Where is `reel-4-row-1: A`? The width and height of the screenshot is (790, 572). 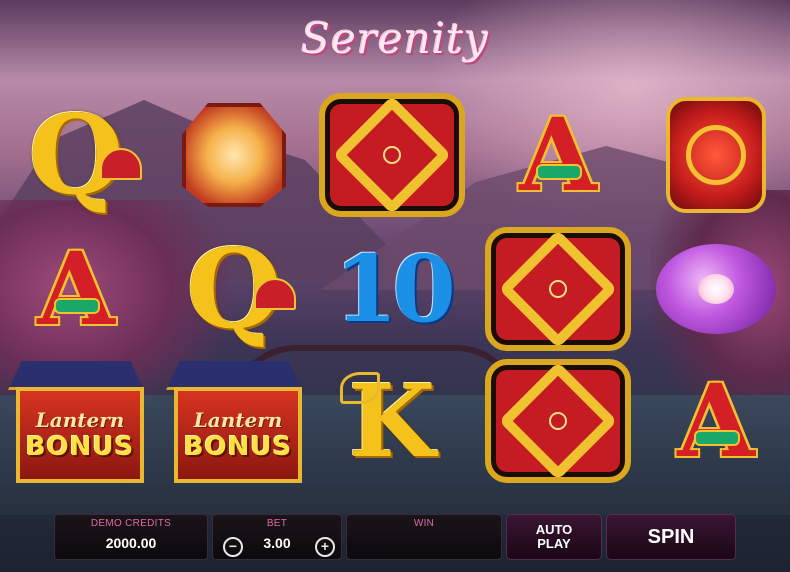
reel-4-row-1: A is located at coordinates (558, 155).